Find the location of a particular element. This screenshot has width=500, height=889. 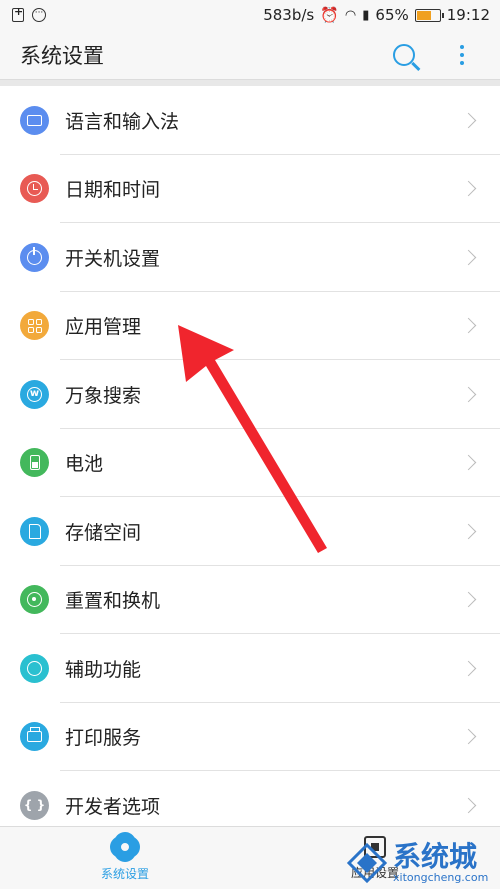

status-bar: ··· 583b/s ⏰ ◠ ▮ 65% 19:12 is located at coordinates (250, 15).